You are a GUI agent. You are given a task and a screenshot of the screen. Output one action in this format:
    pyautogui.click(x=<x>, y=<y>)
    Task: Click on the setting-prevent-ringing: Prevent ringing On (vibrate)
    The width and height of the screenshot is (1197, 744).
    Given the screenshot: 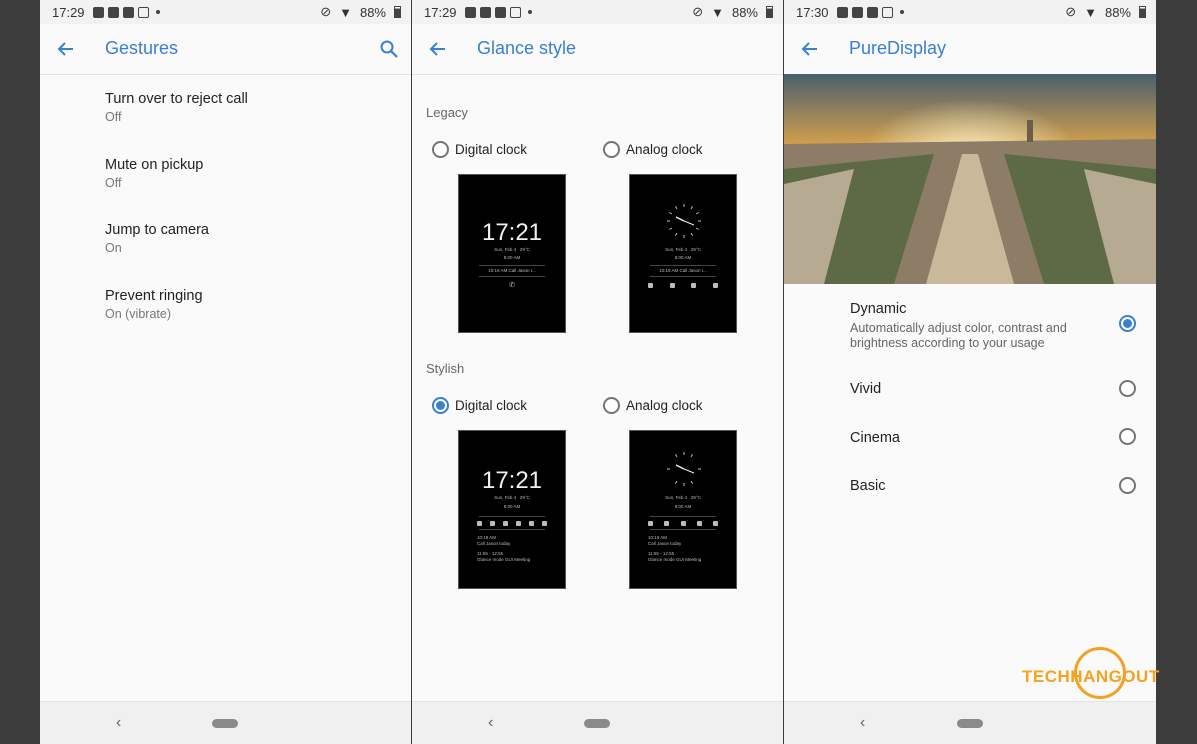 What is the action you would take?
    pyautogui.click(x=154, y=304)
    